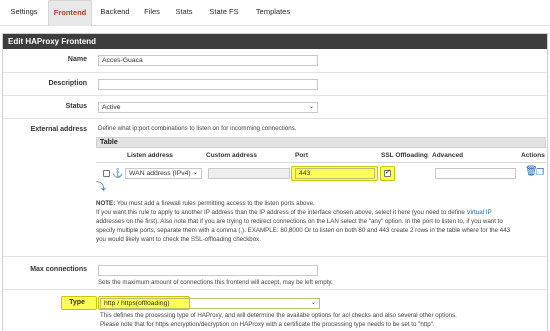 The height and width of the screenshot is (331, 550). Describe the element at coordinates (106, 203) in the screenshot. I see `note-bold: NOTE:` at that location.